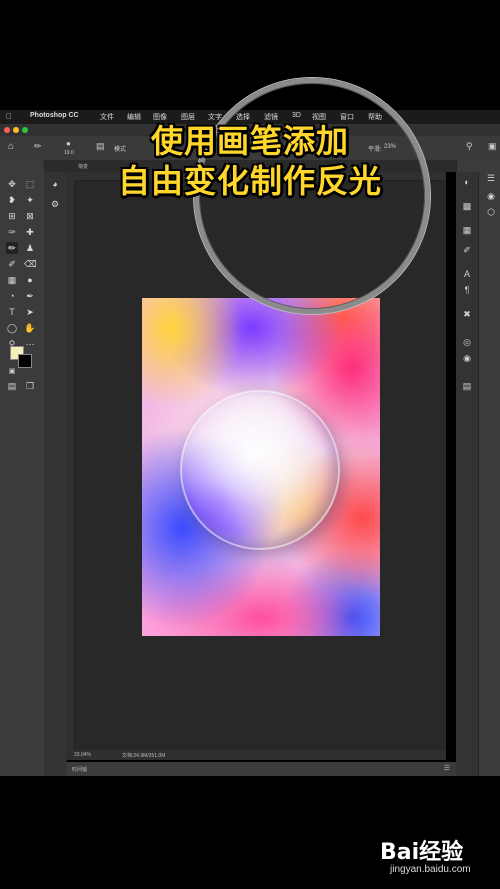 The height and width of the screenshot is (889, 500). What do you see at coordinates (12, 216) in the screenshot?
I see `crop-tool-icon: ⊞` at bounding box center [12, 216].